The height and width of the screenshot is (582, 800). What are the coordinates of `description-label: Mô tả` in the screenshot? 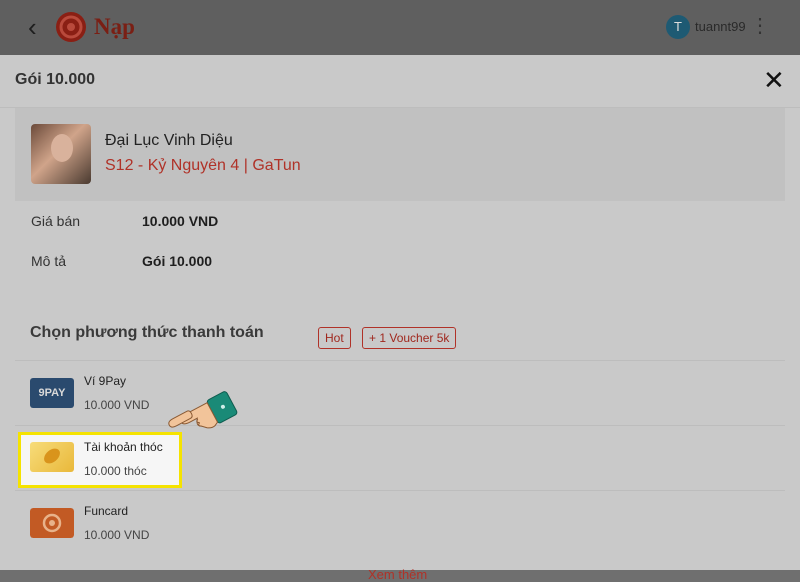 It's located at (49, 261).